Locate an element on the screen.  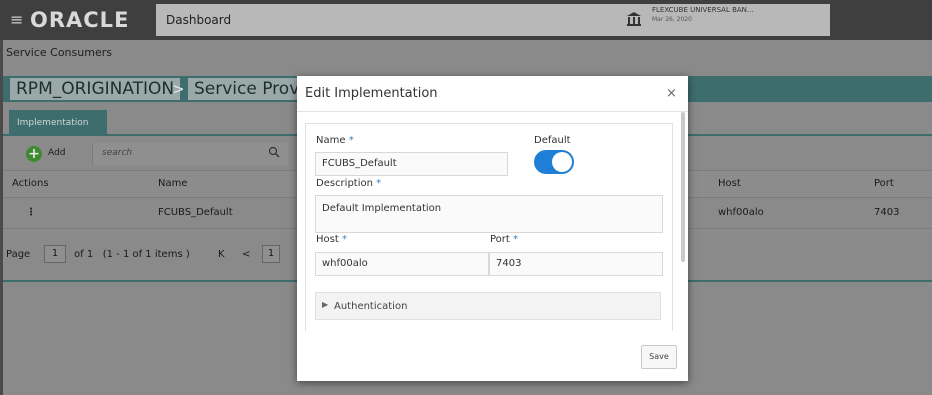
close-icon: × is located at coordinates (671, 93).